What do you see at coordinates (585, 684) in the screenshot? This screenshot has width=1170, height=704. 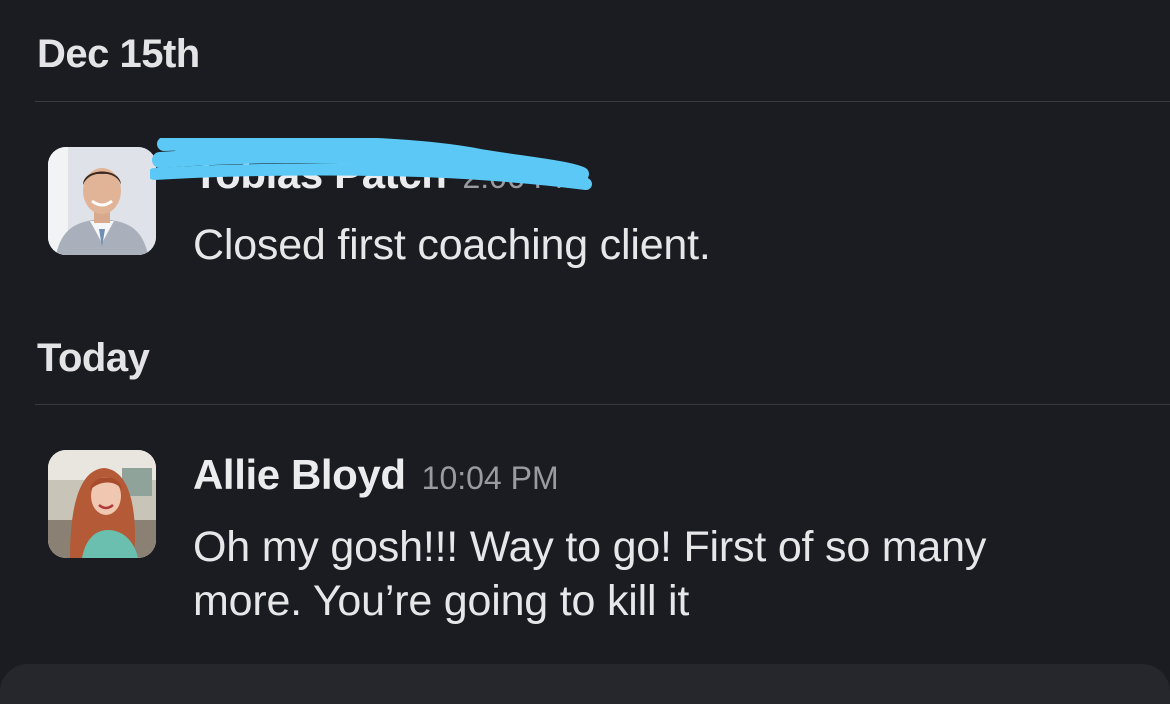 I see `message-composer-bar` at bounding box center [585, 684].